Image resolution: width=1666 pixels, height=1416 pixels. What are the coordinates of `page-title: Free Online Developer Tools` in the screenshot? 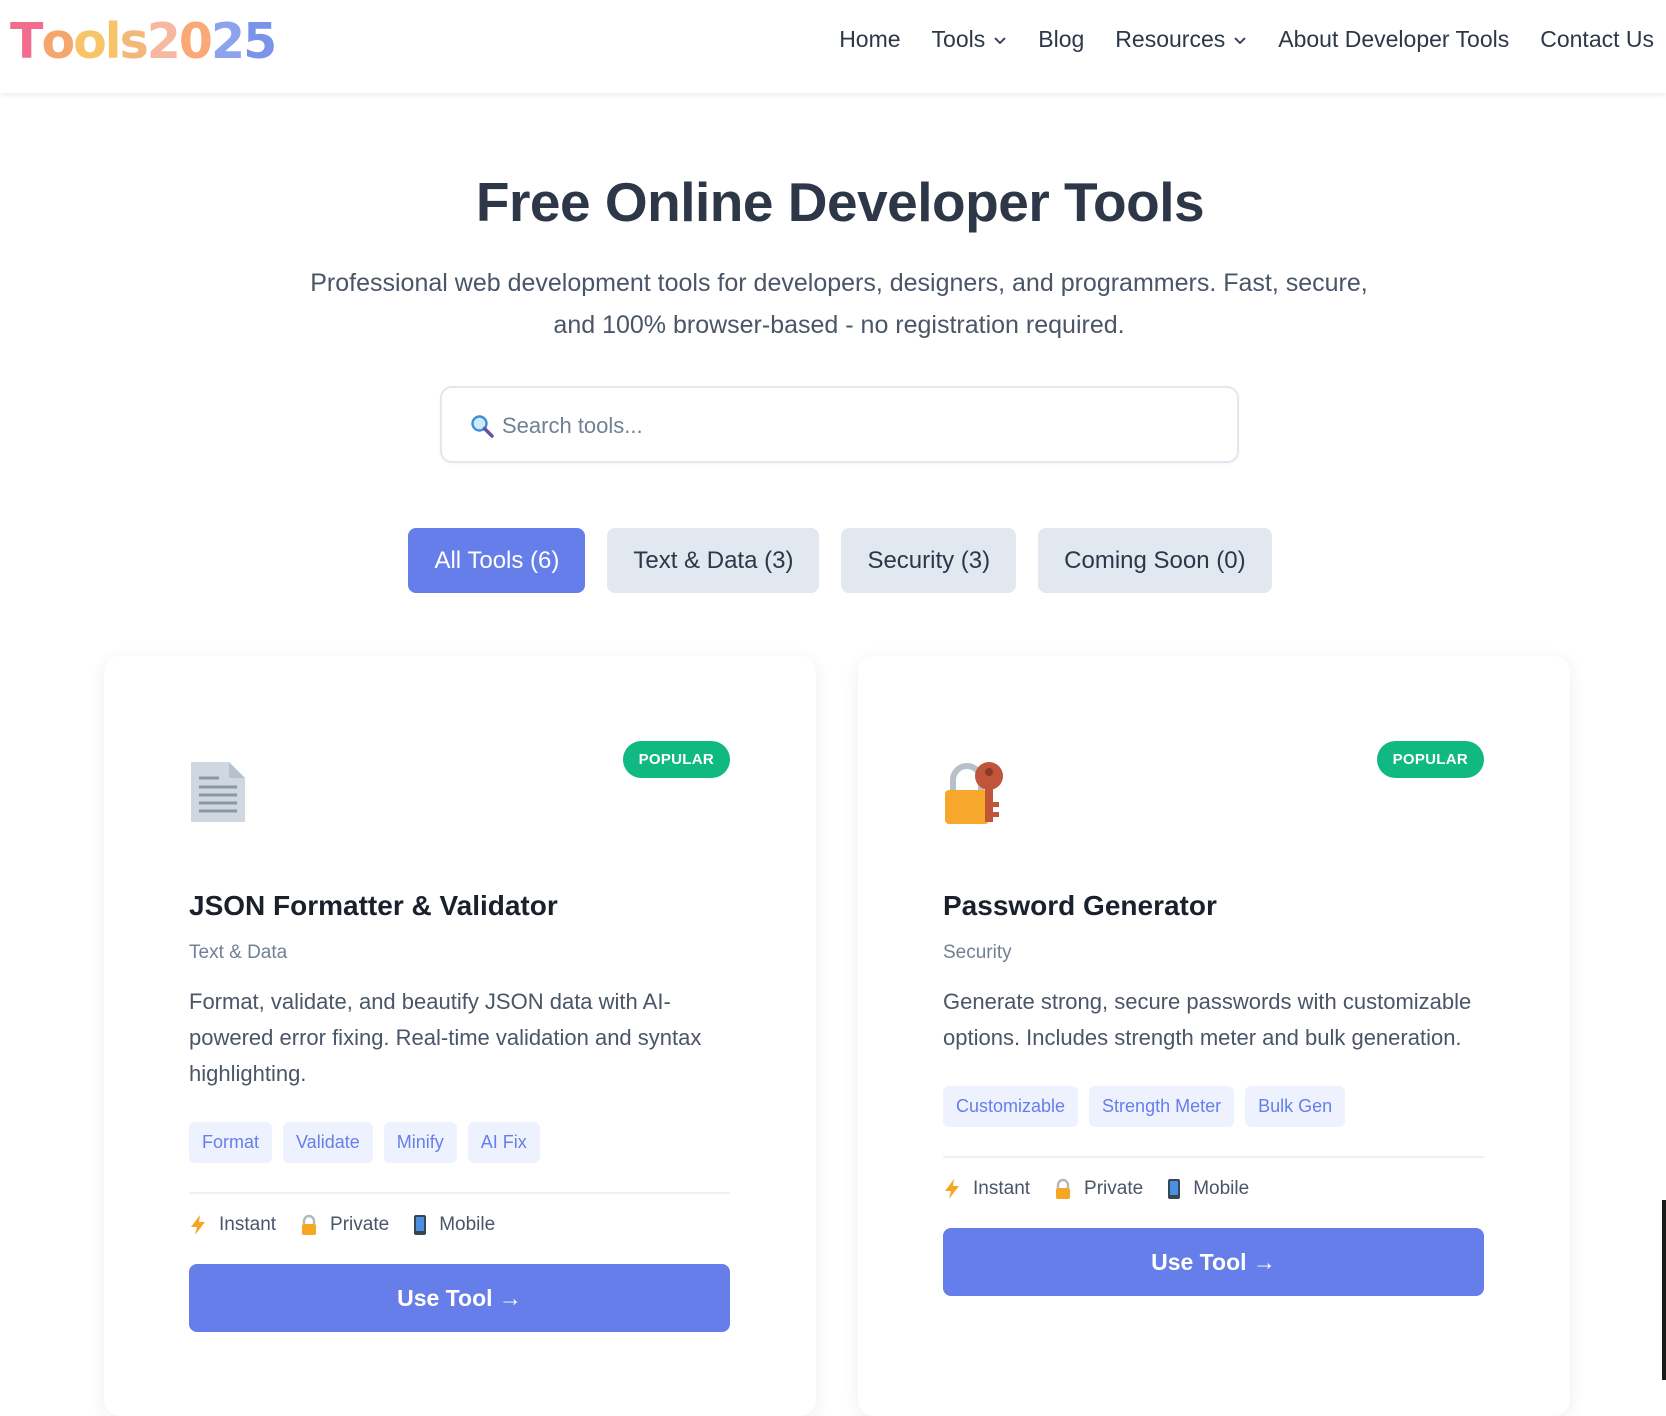 It's located at (840, 202).